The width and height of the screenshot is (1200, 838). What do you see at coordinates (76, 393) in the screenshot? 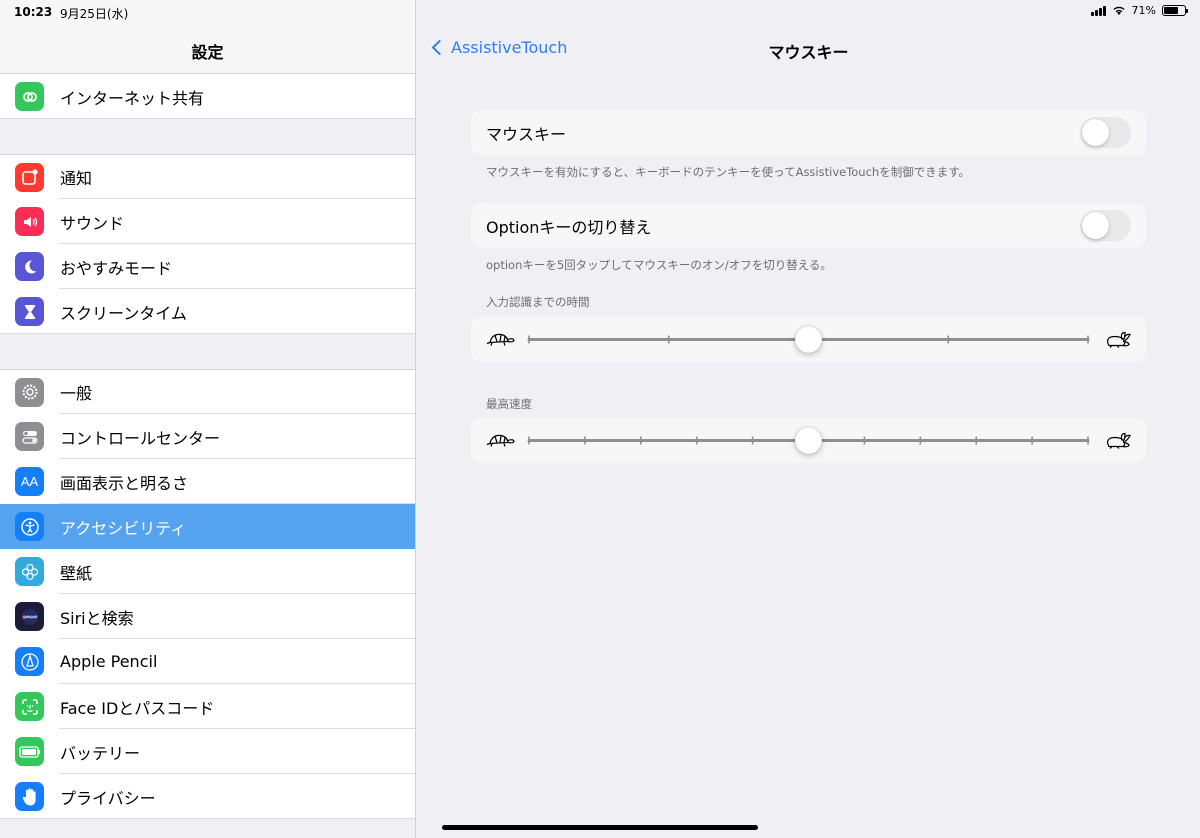
I see `sidebar-item-label: 一般` at bounding box center [76, 393].